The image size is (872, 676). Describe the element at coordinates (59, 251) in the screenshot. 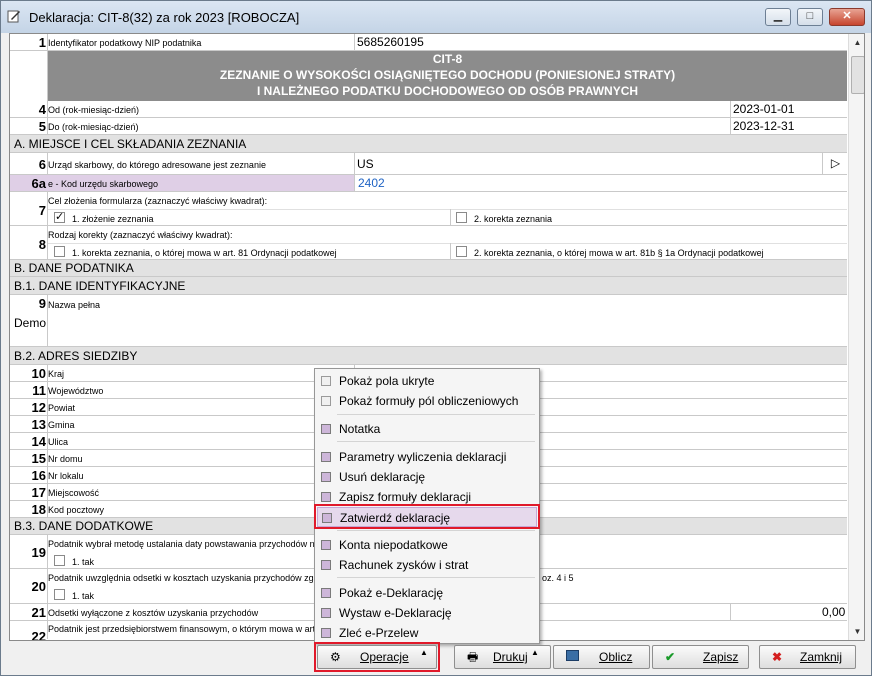

I see `korekta-option1-checkbox` at that location.